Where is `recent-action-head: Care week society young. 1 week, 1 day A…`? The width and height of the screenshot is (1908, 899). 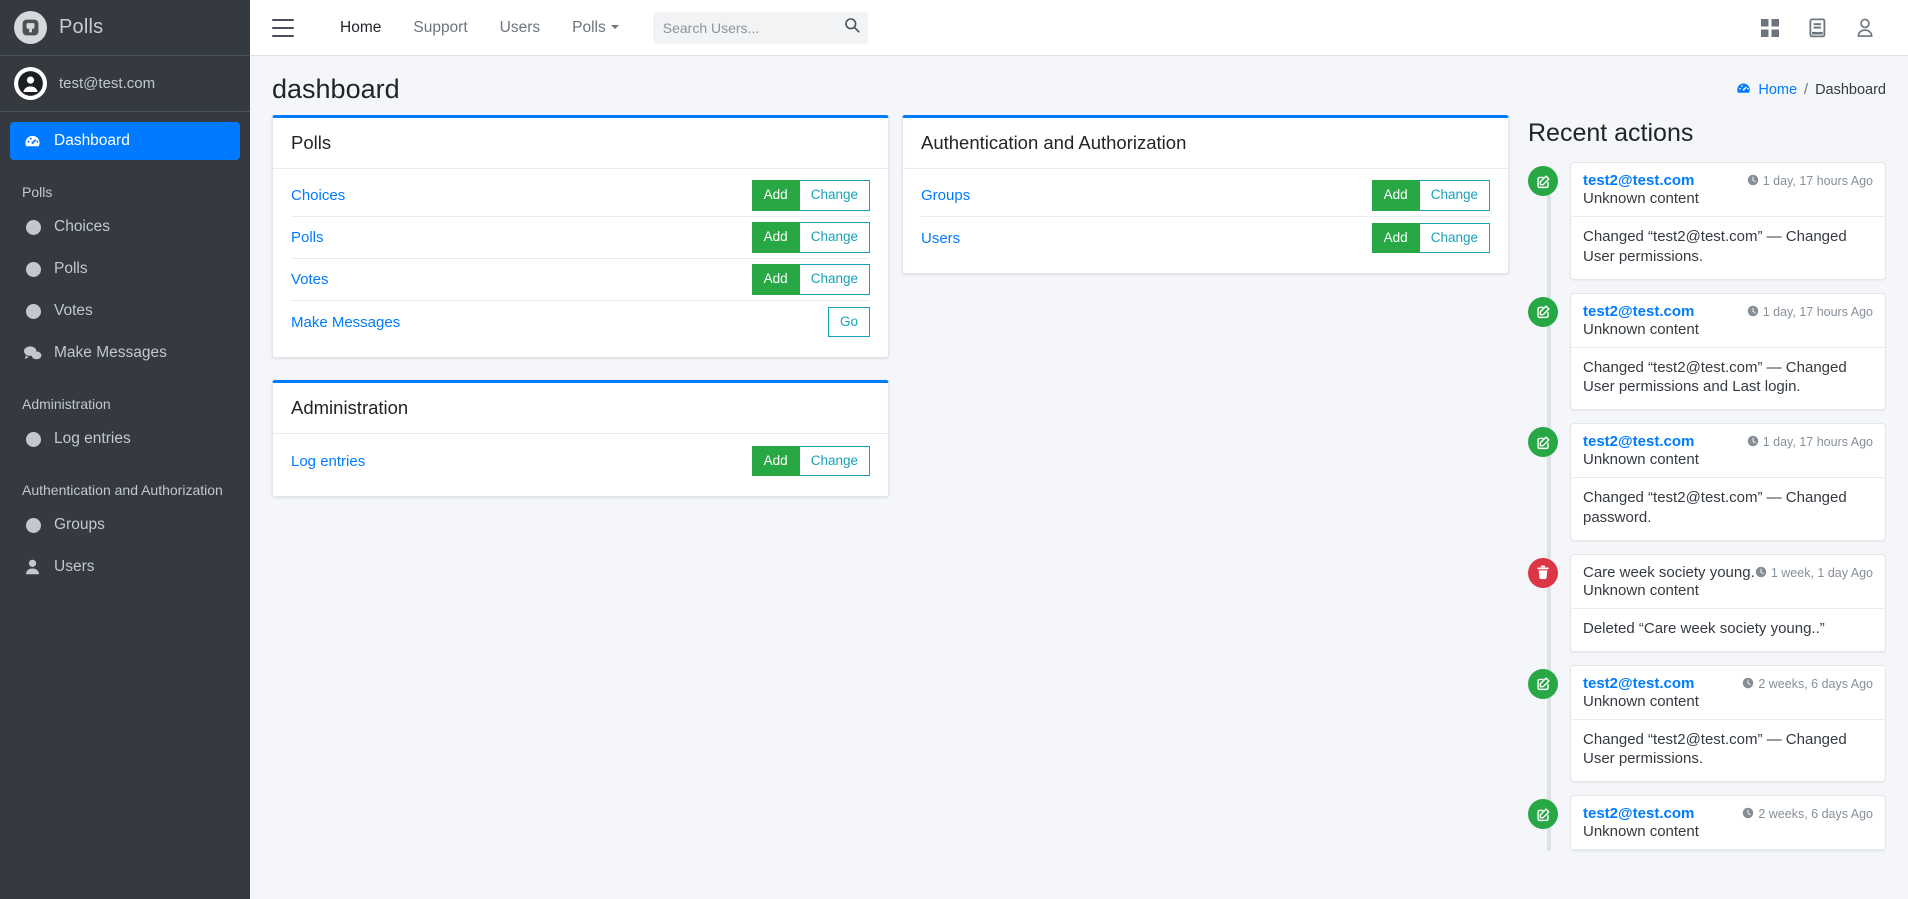 recent-action-head: Care week society young. 1 week, 1 day A… is located at coordinates (1728, 582).